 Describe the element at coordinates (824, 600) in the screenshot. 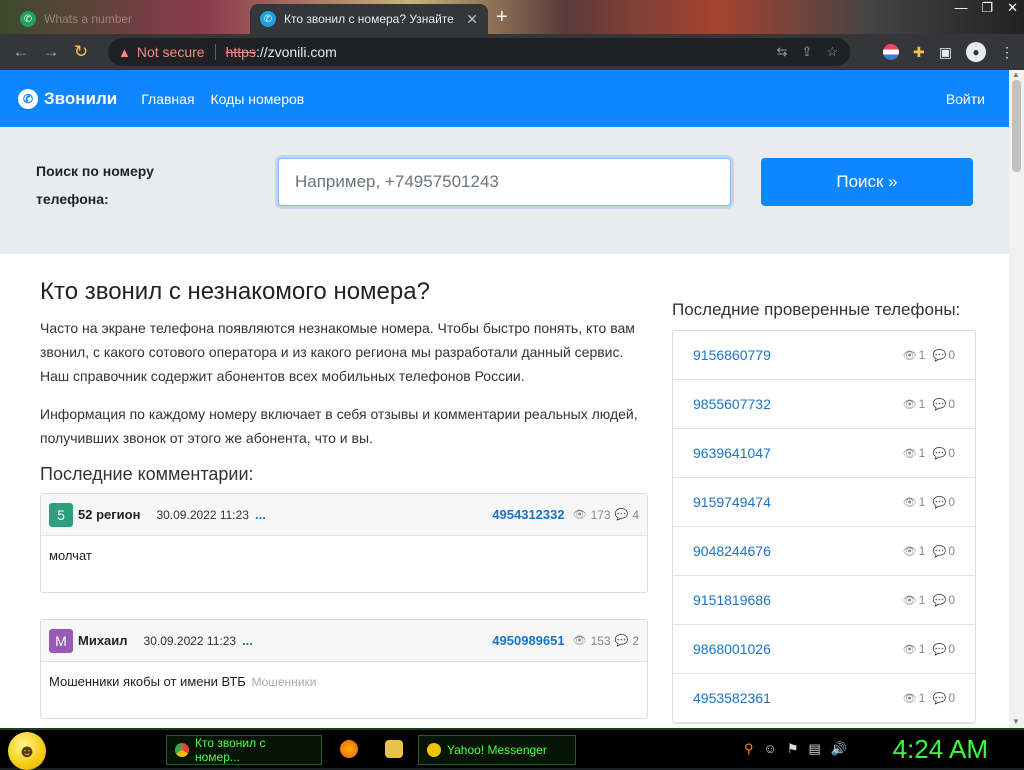

I see `list-item: 9151819686 👁 1 💬 0` at that location.